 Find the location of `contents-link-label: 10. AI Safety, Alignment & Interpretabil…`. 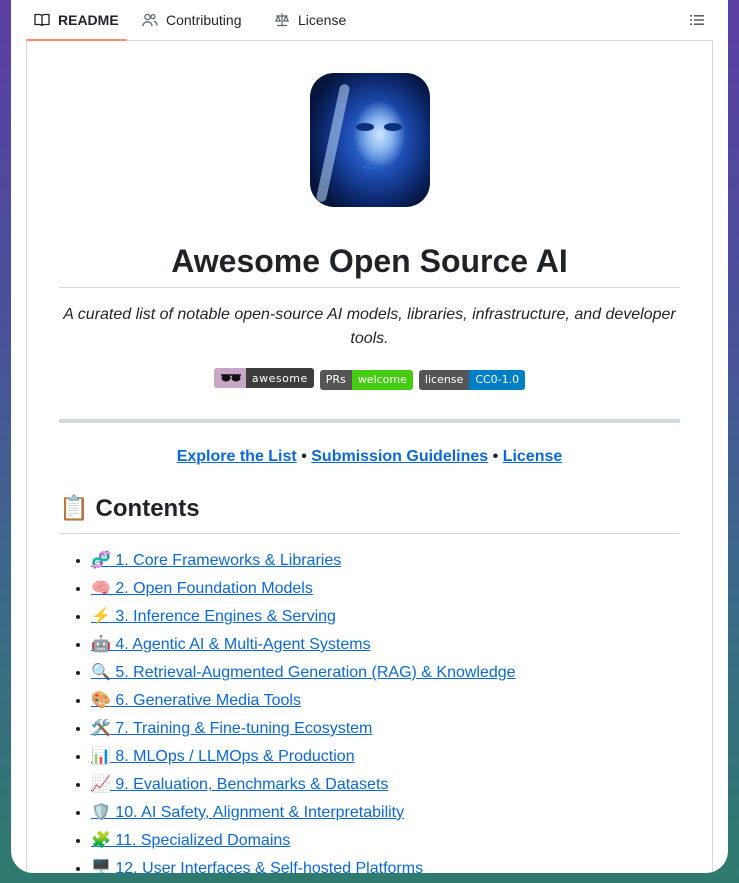

contents-link-label: 10. AI Safety, Alignment & Interpretabil… is located at coordinates (260, 812).